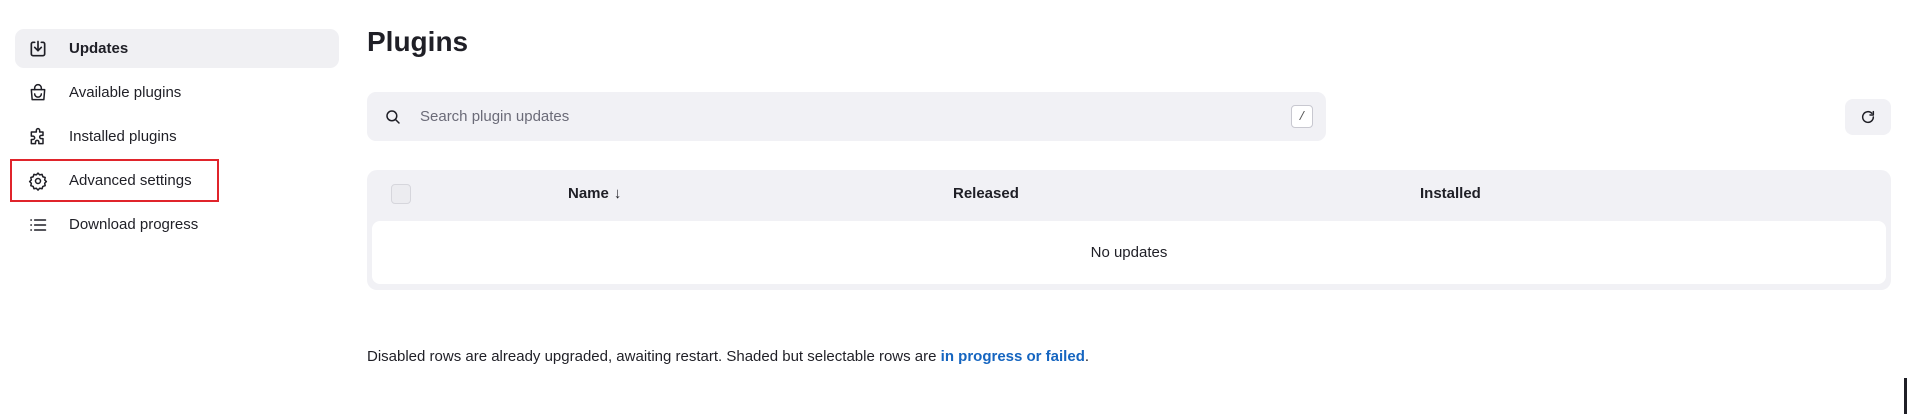  I want to click on sort-descending-icon: ↓, so click(617, 193).